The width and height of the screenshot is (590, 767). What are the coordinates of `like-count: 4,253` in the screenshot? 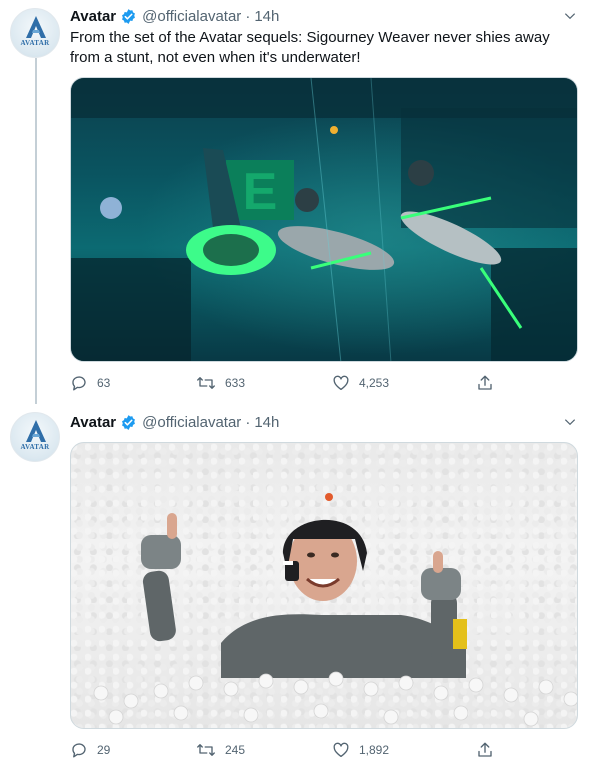 It's located at (374, 383).